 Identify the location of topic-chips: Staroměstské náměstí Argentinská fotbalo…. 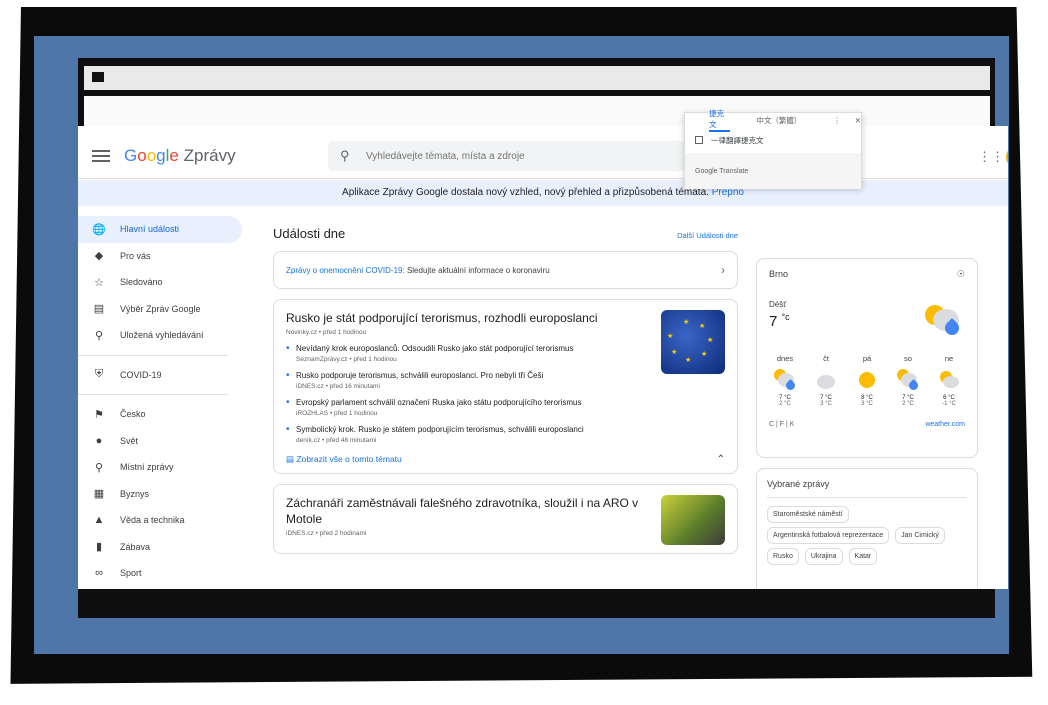
(867, 535).